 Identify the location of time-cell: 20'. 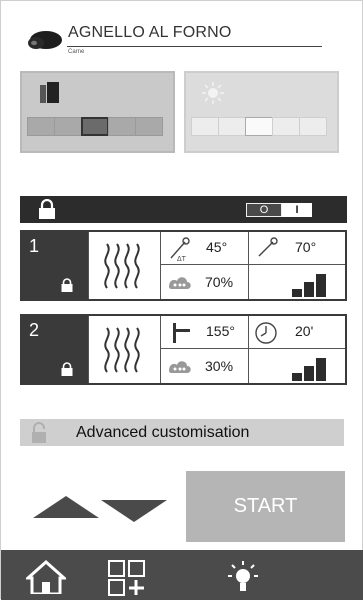
(296, 332).